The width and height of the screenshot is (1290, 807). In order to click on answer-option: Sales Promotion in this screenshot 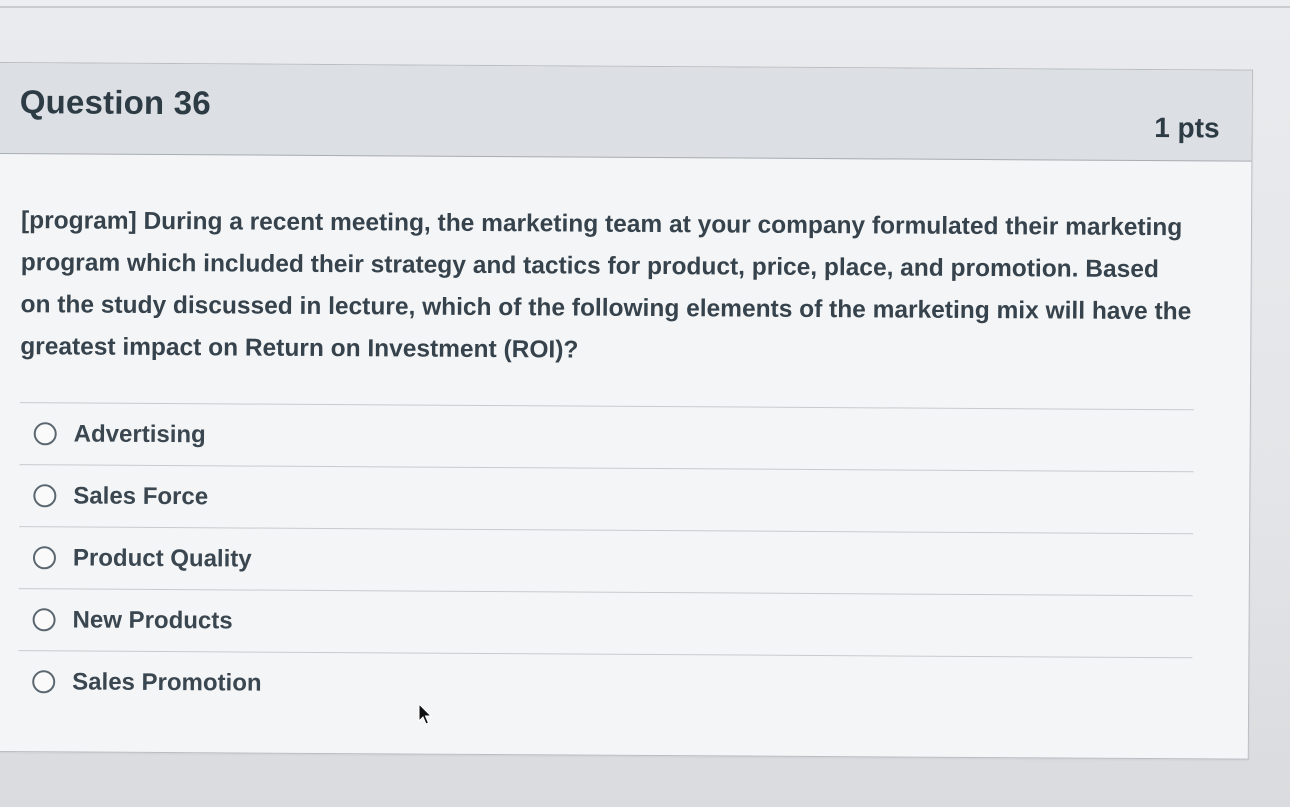, I will do `click(605, 685)`.